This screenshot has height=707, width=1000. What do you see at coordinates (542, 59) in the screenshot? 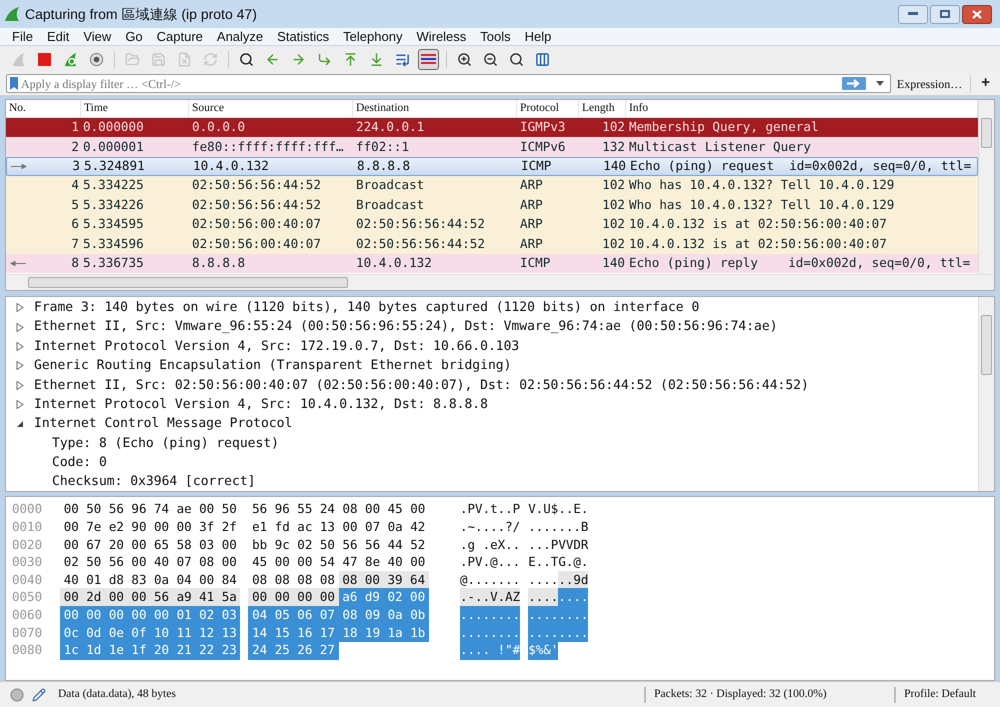
I see `resize-columns-icon` at bounding box center [542, 59].